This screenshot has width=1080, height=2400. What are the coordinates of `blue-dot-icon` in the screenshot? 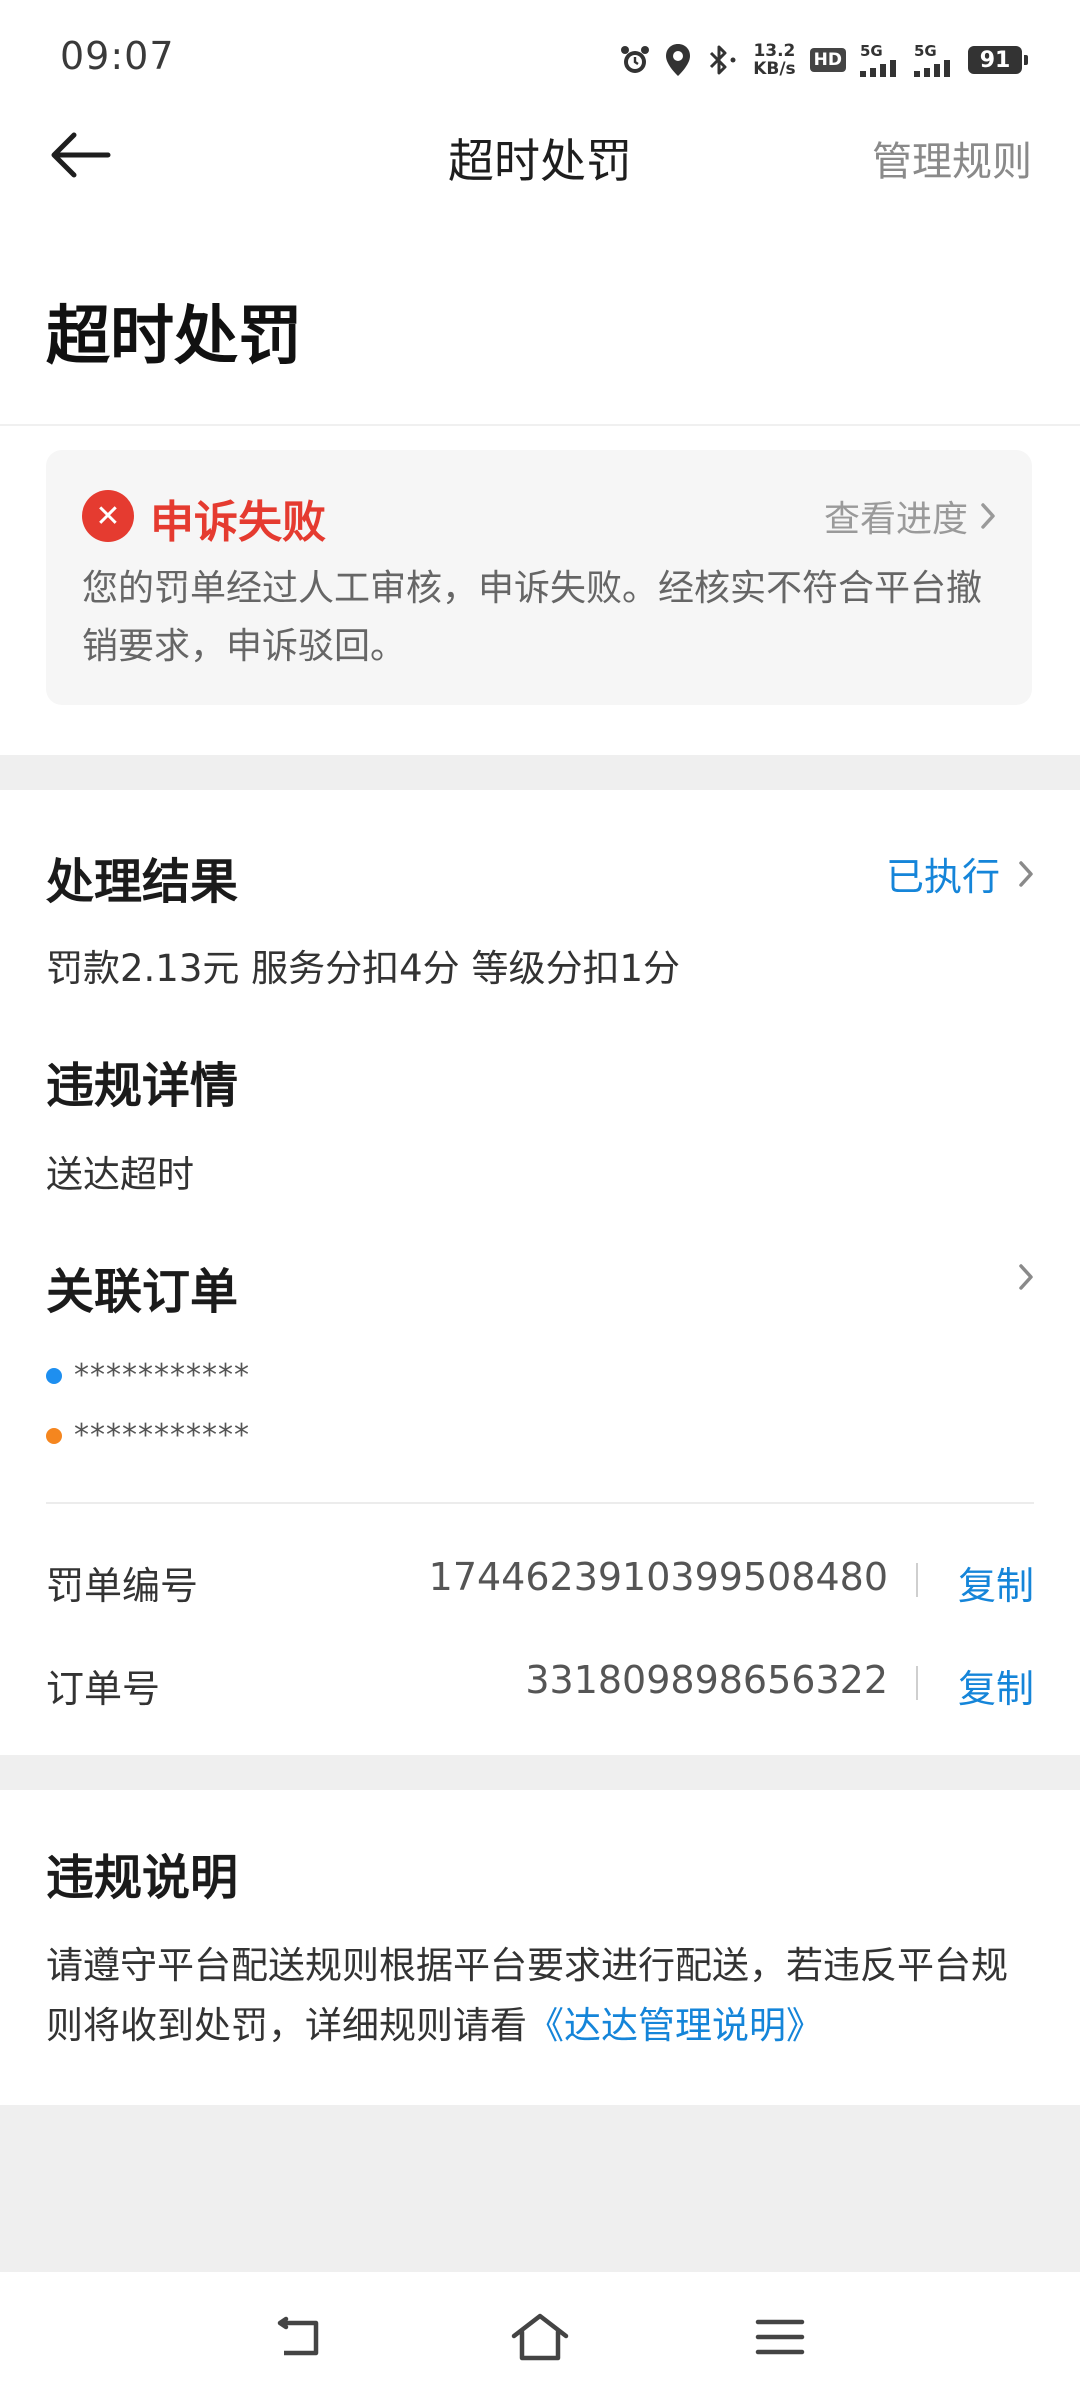 It's located at (54, 1375).